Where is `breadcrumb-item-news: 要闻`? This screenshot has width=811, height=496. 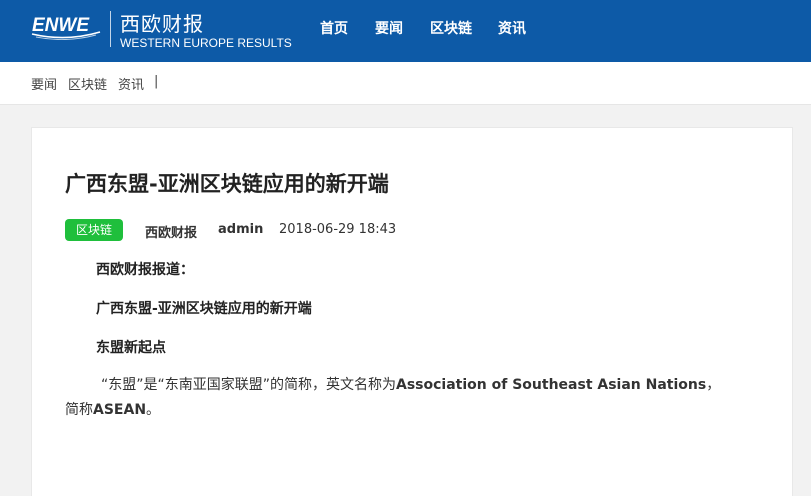
breadcrumb-item-news: 要闻 is located at coordinates (44, 83).